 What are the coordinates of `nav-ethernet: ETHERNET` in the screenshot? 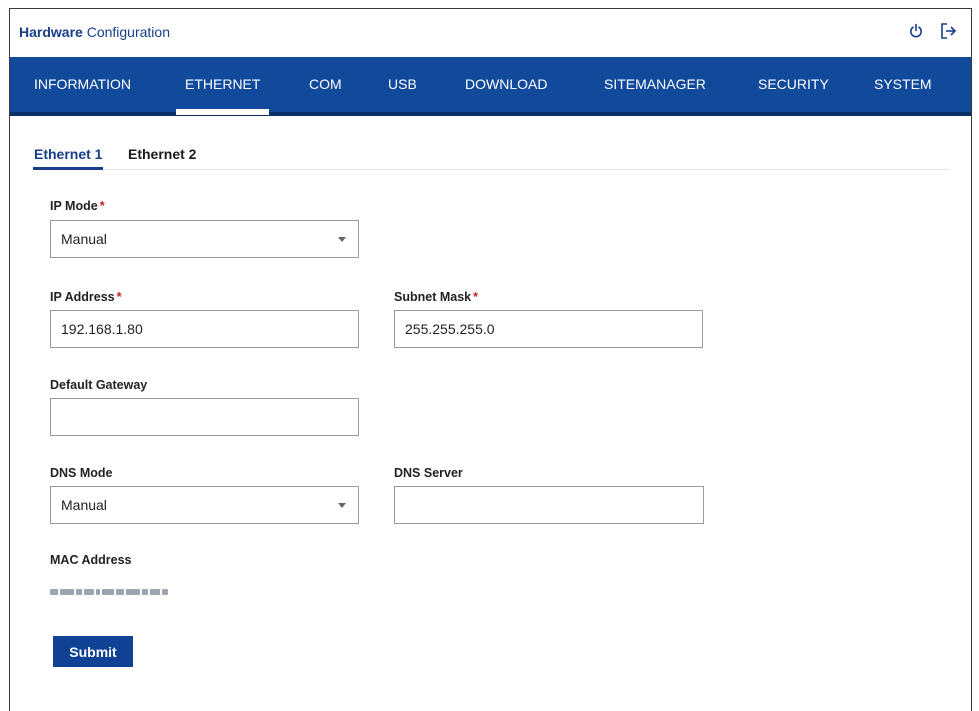 It's located at (222, 86).